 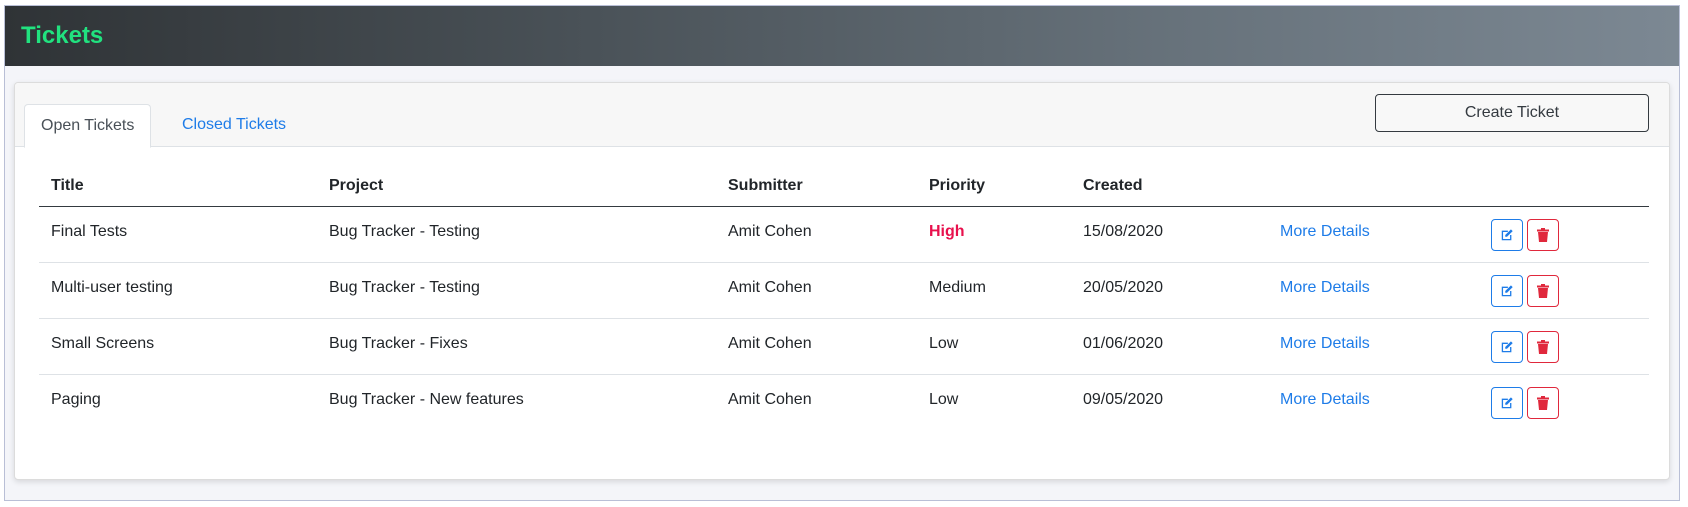 I want to click on column-header-created: Created, so click(x=1113, y=185).